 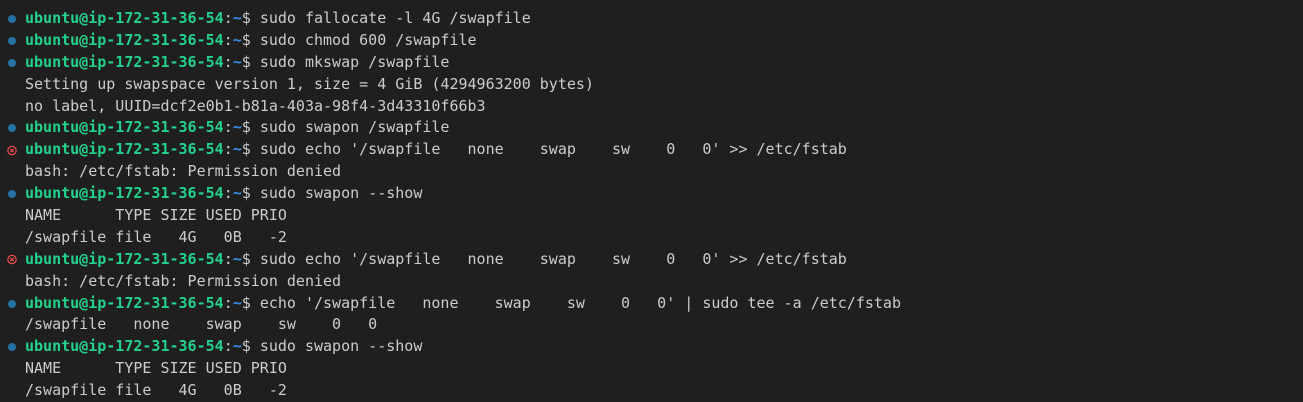 I want to click on command-text: sudo fallocate -l 4G /swapfile, so click(x=395, y=18).